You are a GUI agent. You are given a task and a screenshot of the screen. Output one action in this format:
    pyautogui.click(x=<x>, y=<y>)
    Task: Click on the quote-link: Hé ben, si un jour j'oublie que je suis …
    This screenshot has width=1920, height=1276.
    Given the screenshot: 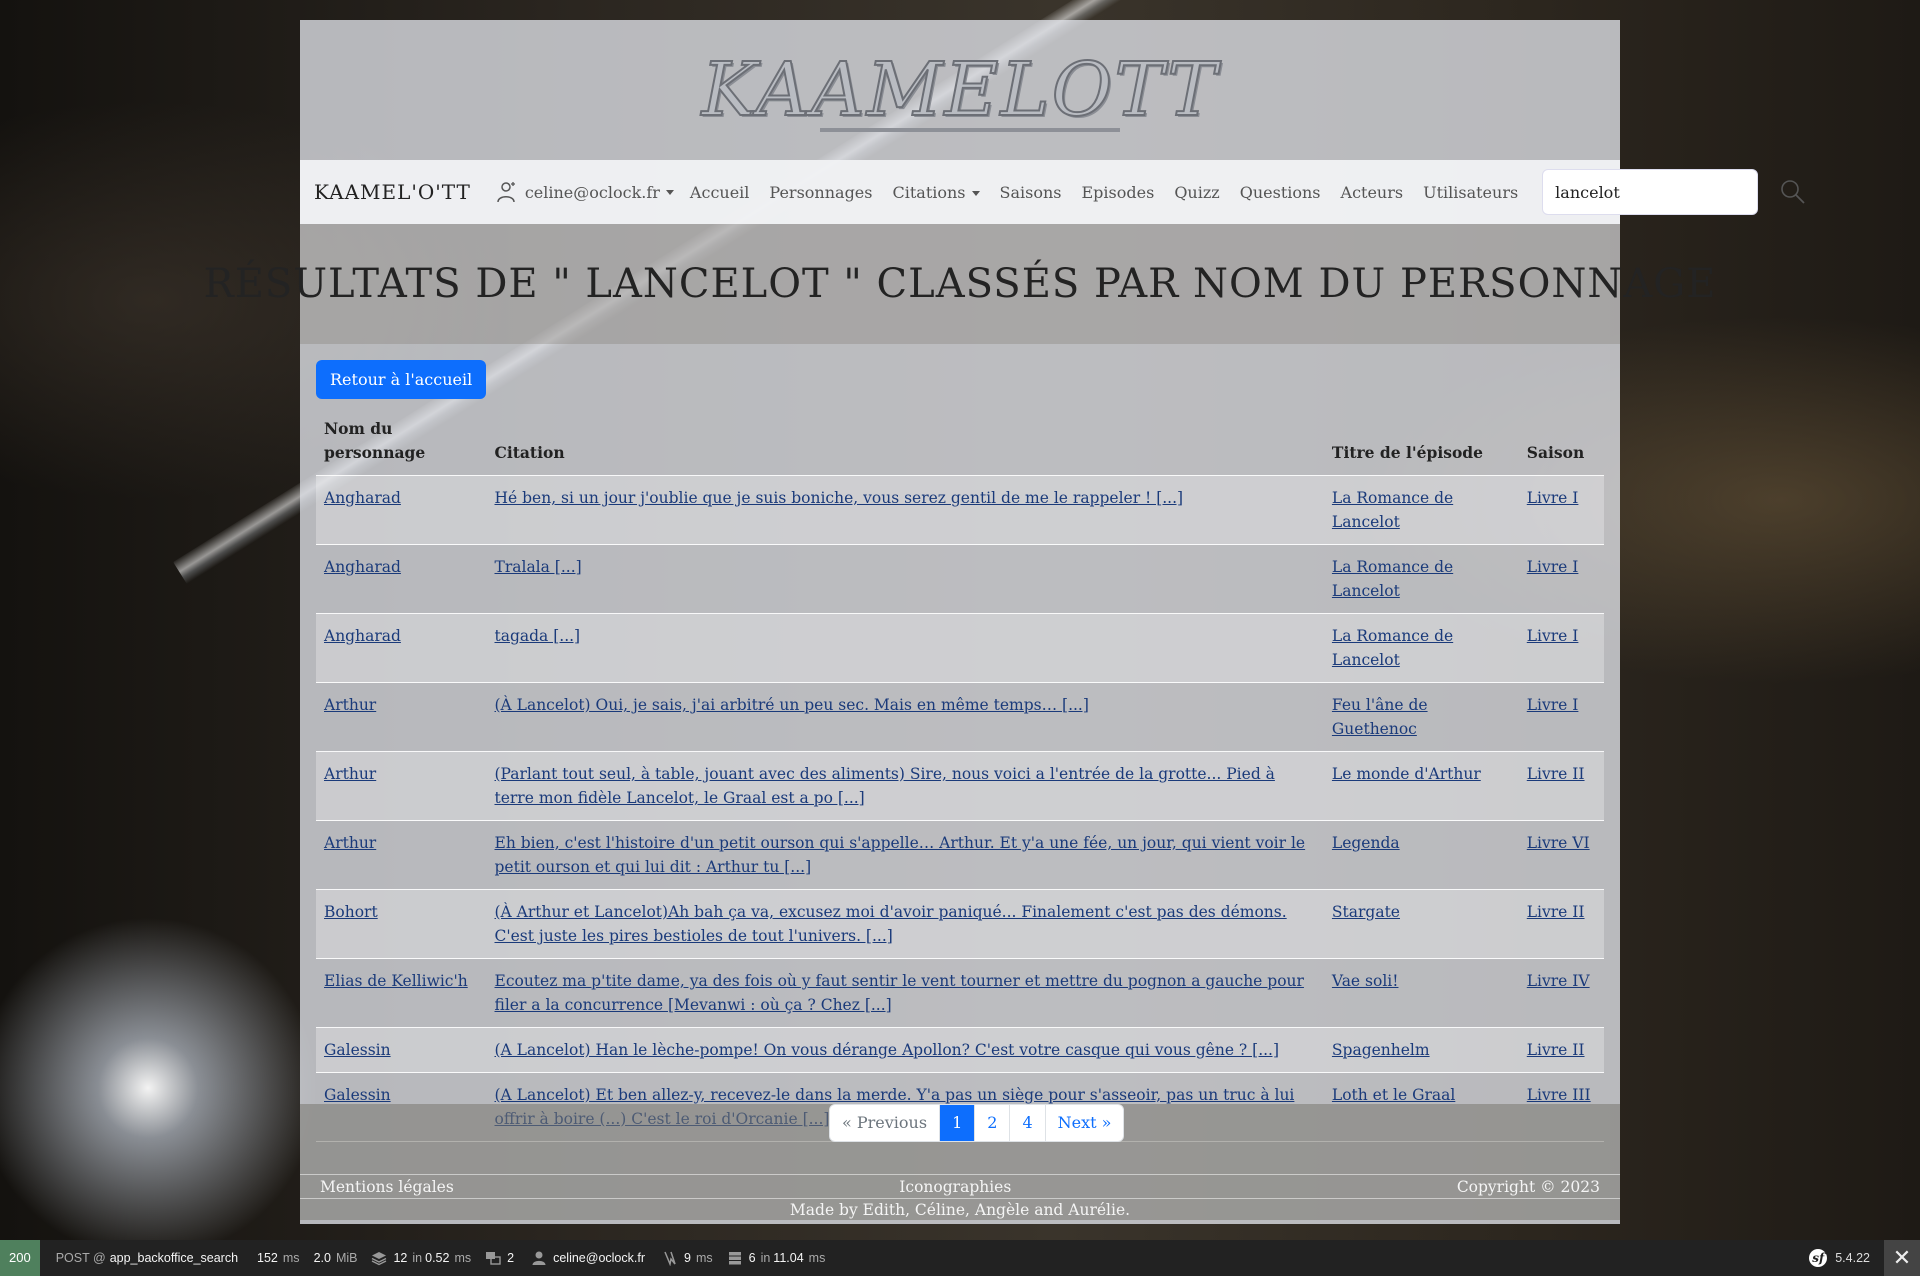 What is the action you would take?
    pyautogui.click(x=839, y=498)
    